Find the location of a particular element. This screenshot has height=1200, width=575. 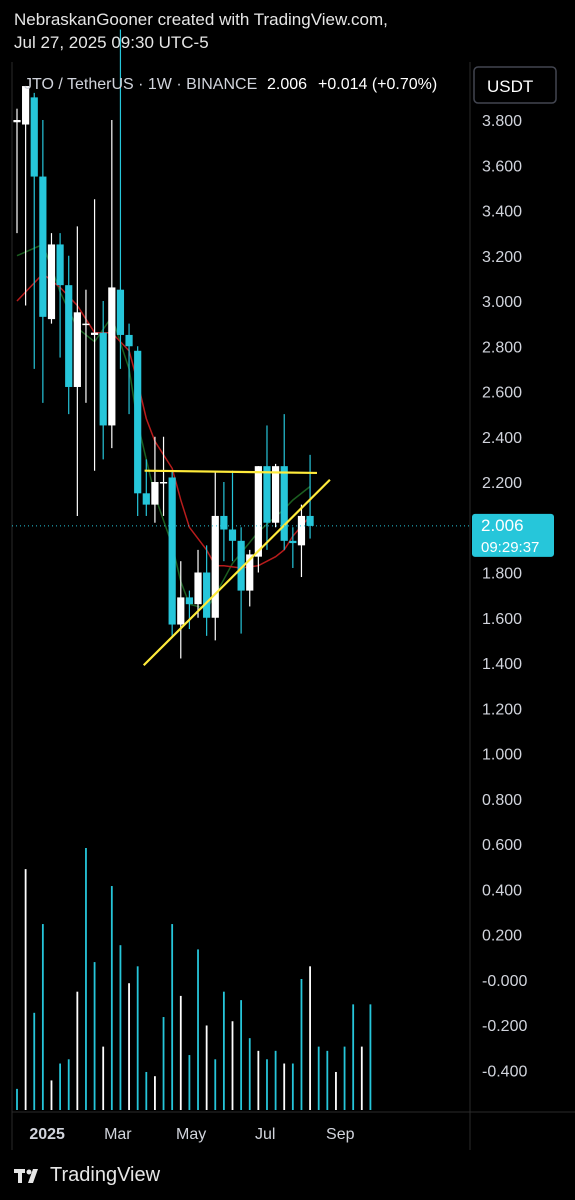

ma-red-line is located at coordinates (163, 420).